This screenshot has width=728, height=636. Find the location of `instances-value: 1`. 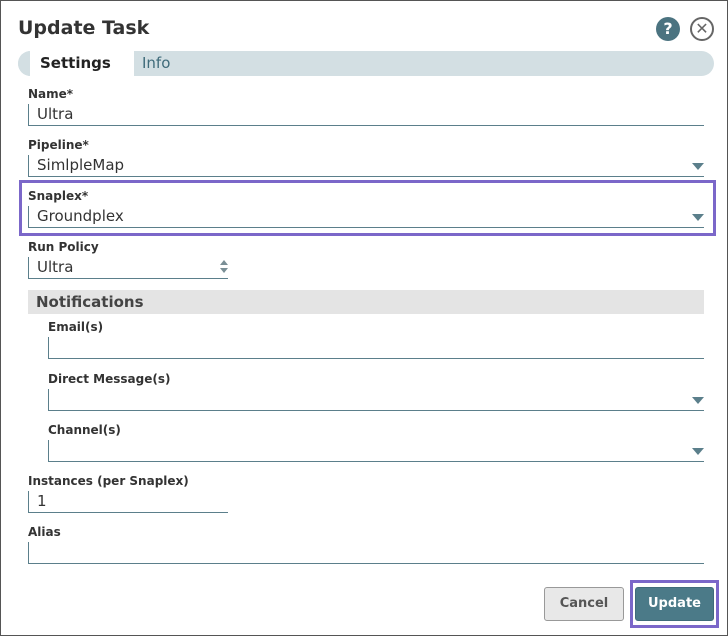

instances-value: 1 is located at coordinates (42, 501).